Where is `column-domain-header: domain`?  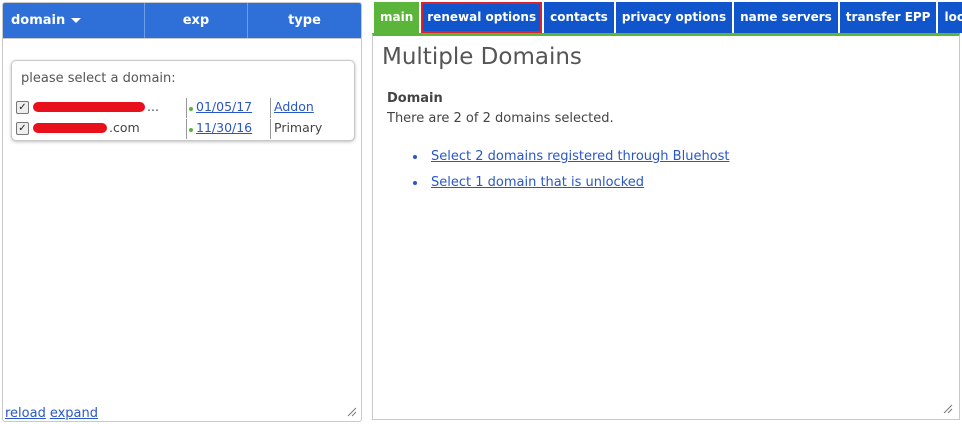 column-domain-header: domain is located at coordinates (74, 20).